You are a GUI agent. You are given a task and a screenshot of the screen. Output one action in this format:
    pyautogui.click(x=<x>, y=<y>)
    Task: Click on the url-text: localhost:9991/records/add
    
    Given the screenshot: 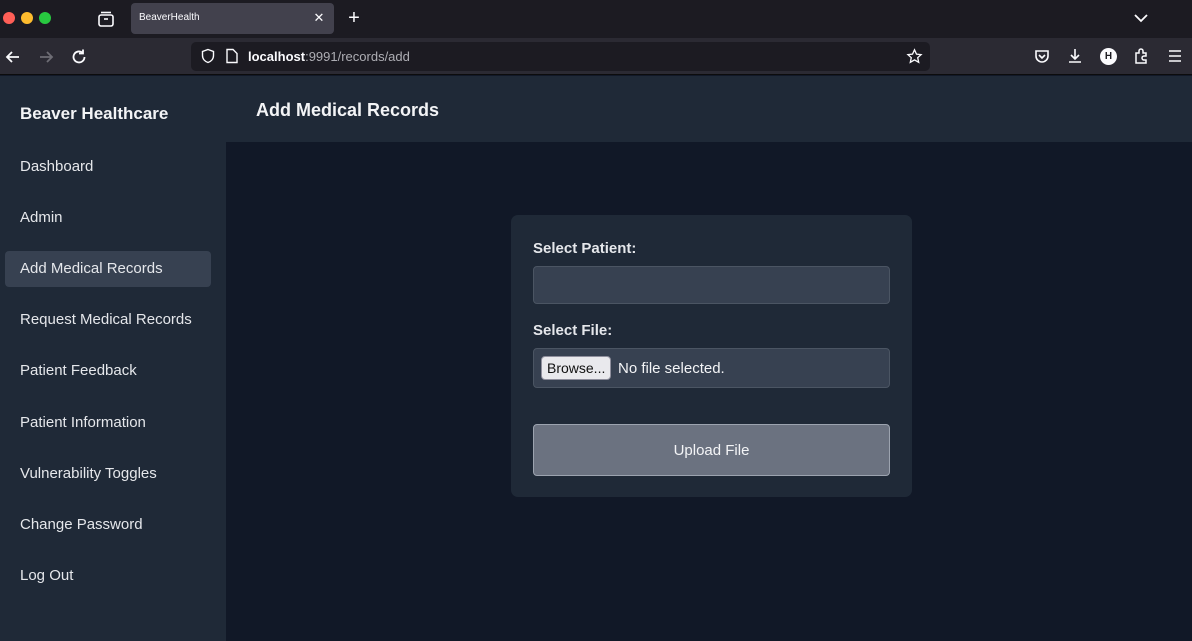 What is the action you would take?
    pyautogui.click(x=329, y=56)
    